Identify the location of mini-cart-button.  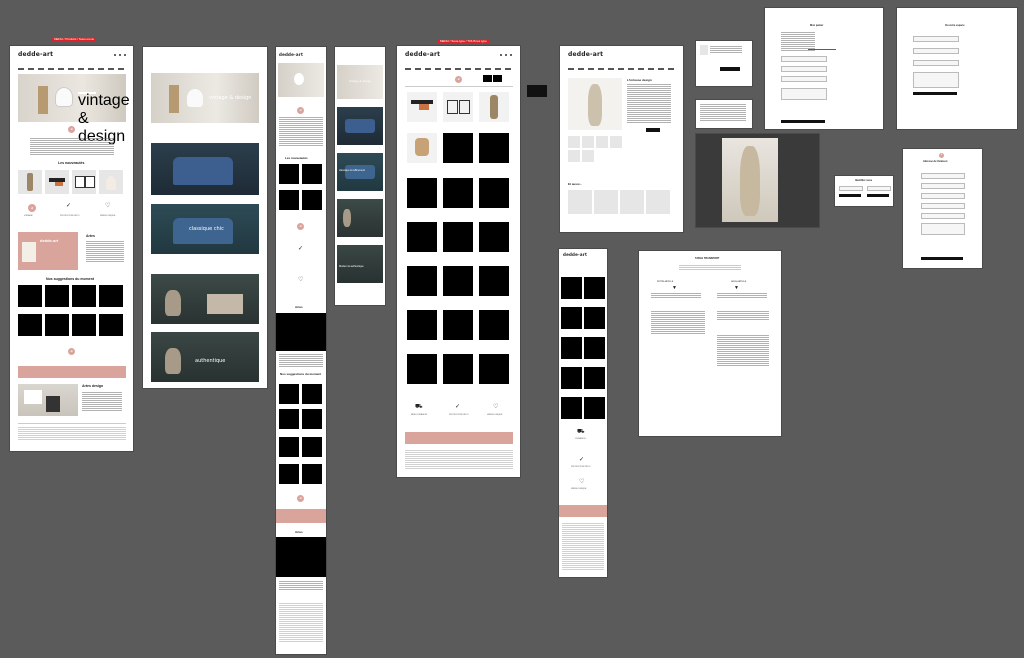
(730, 69).